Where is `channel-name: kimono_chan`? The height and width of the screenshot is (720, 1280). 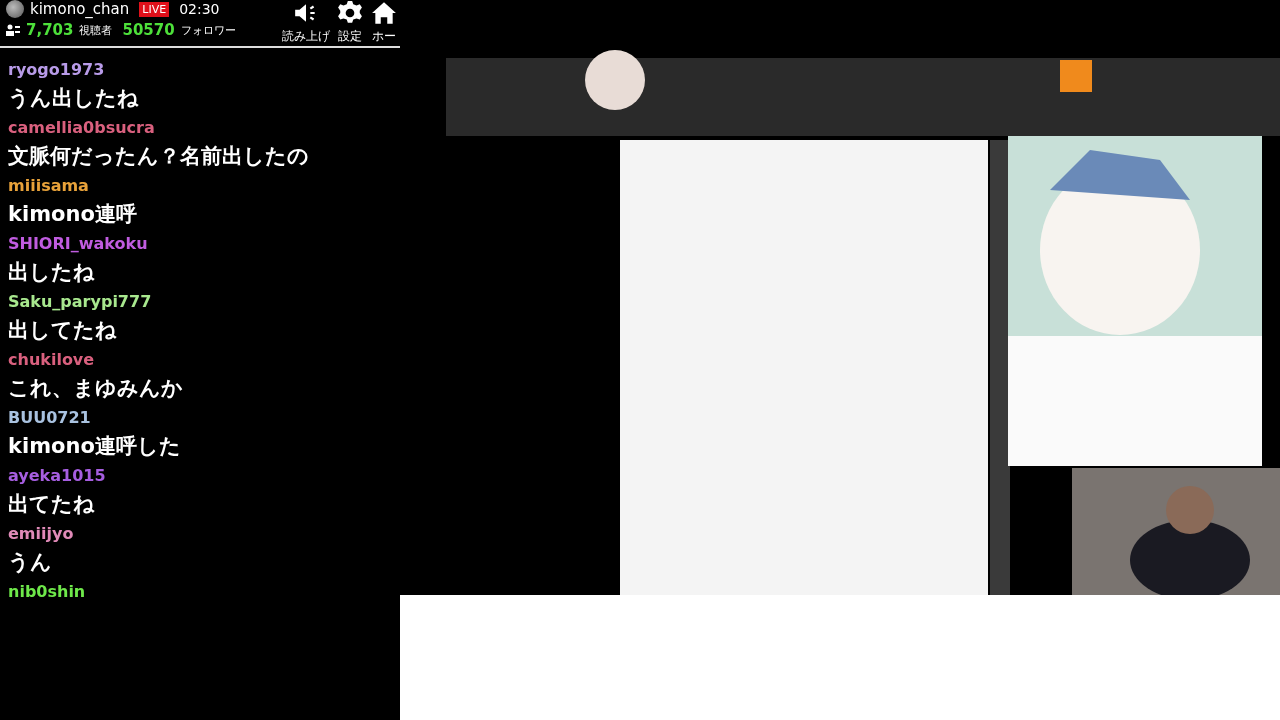 channel-name: kimono_chan is located at coordinates (80, 9).